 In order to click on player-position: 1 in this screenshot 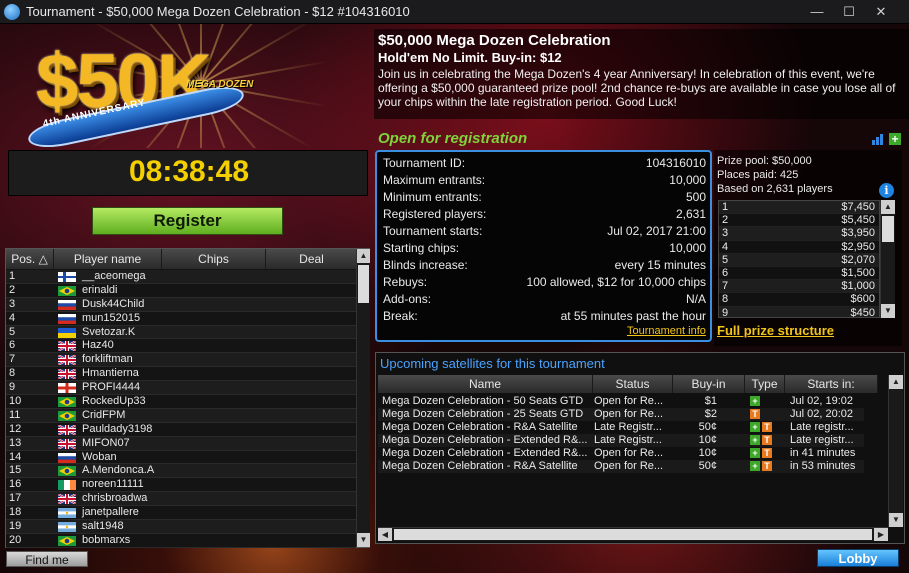, I will do `click(12, 276)`.